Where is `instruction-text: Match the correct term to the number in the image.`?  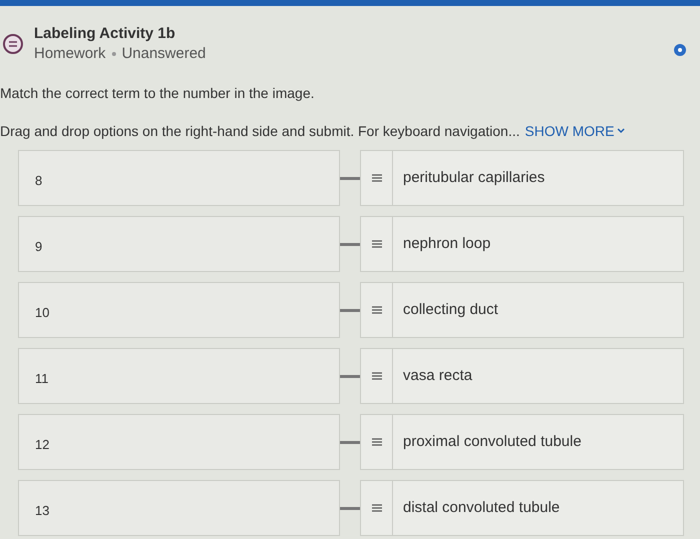
instruction-text: Match the correct term to the number in the image. is located at coordinates (158, 93).